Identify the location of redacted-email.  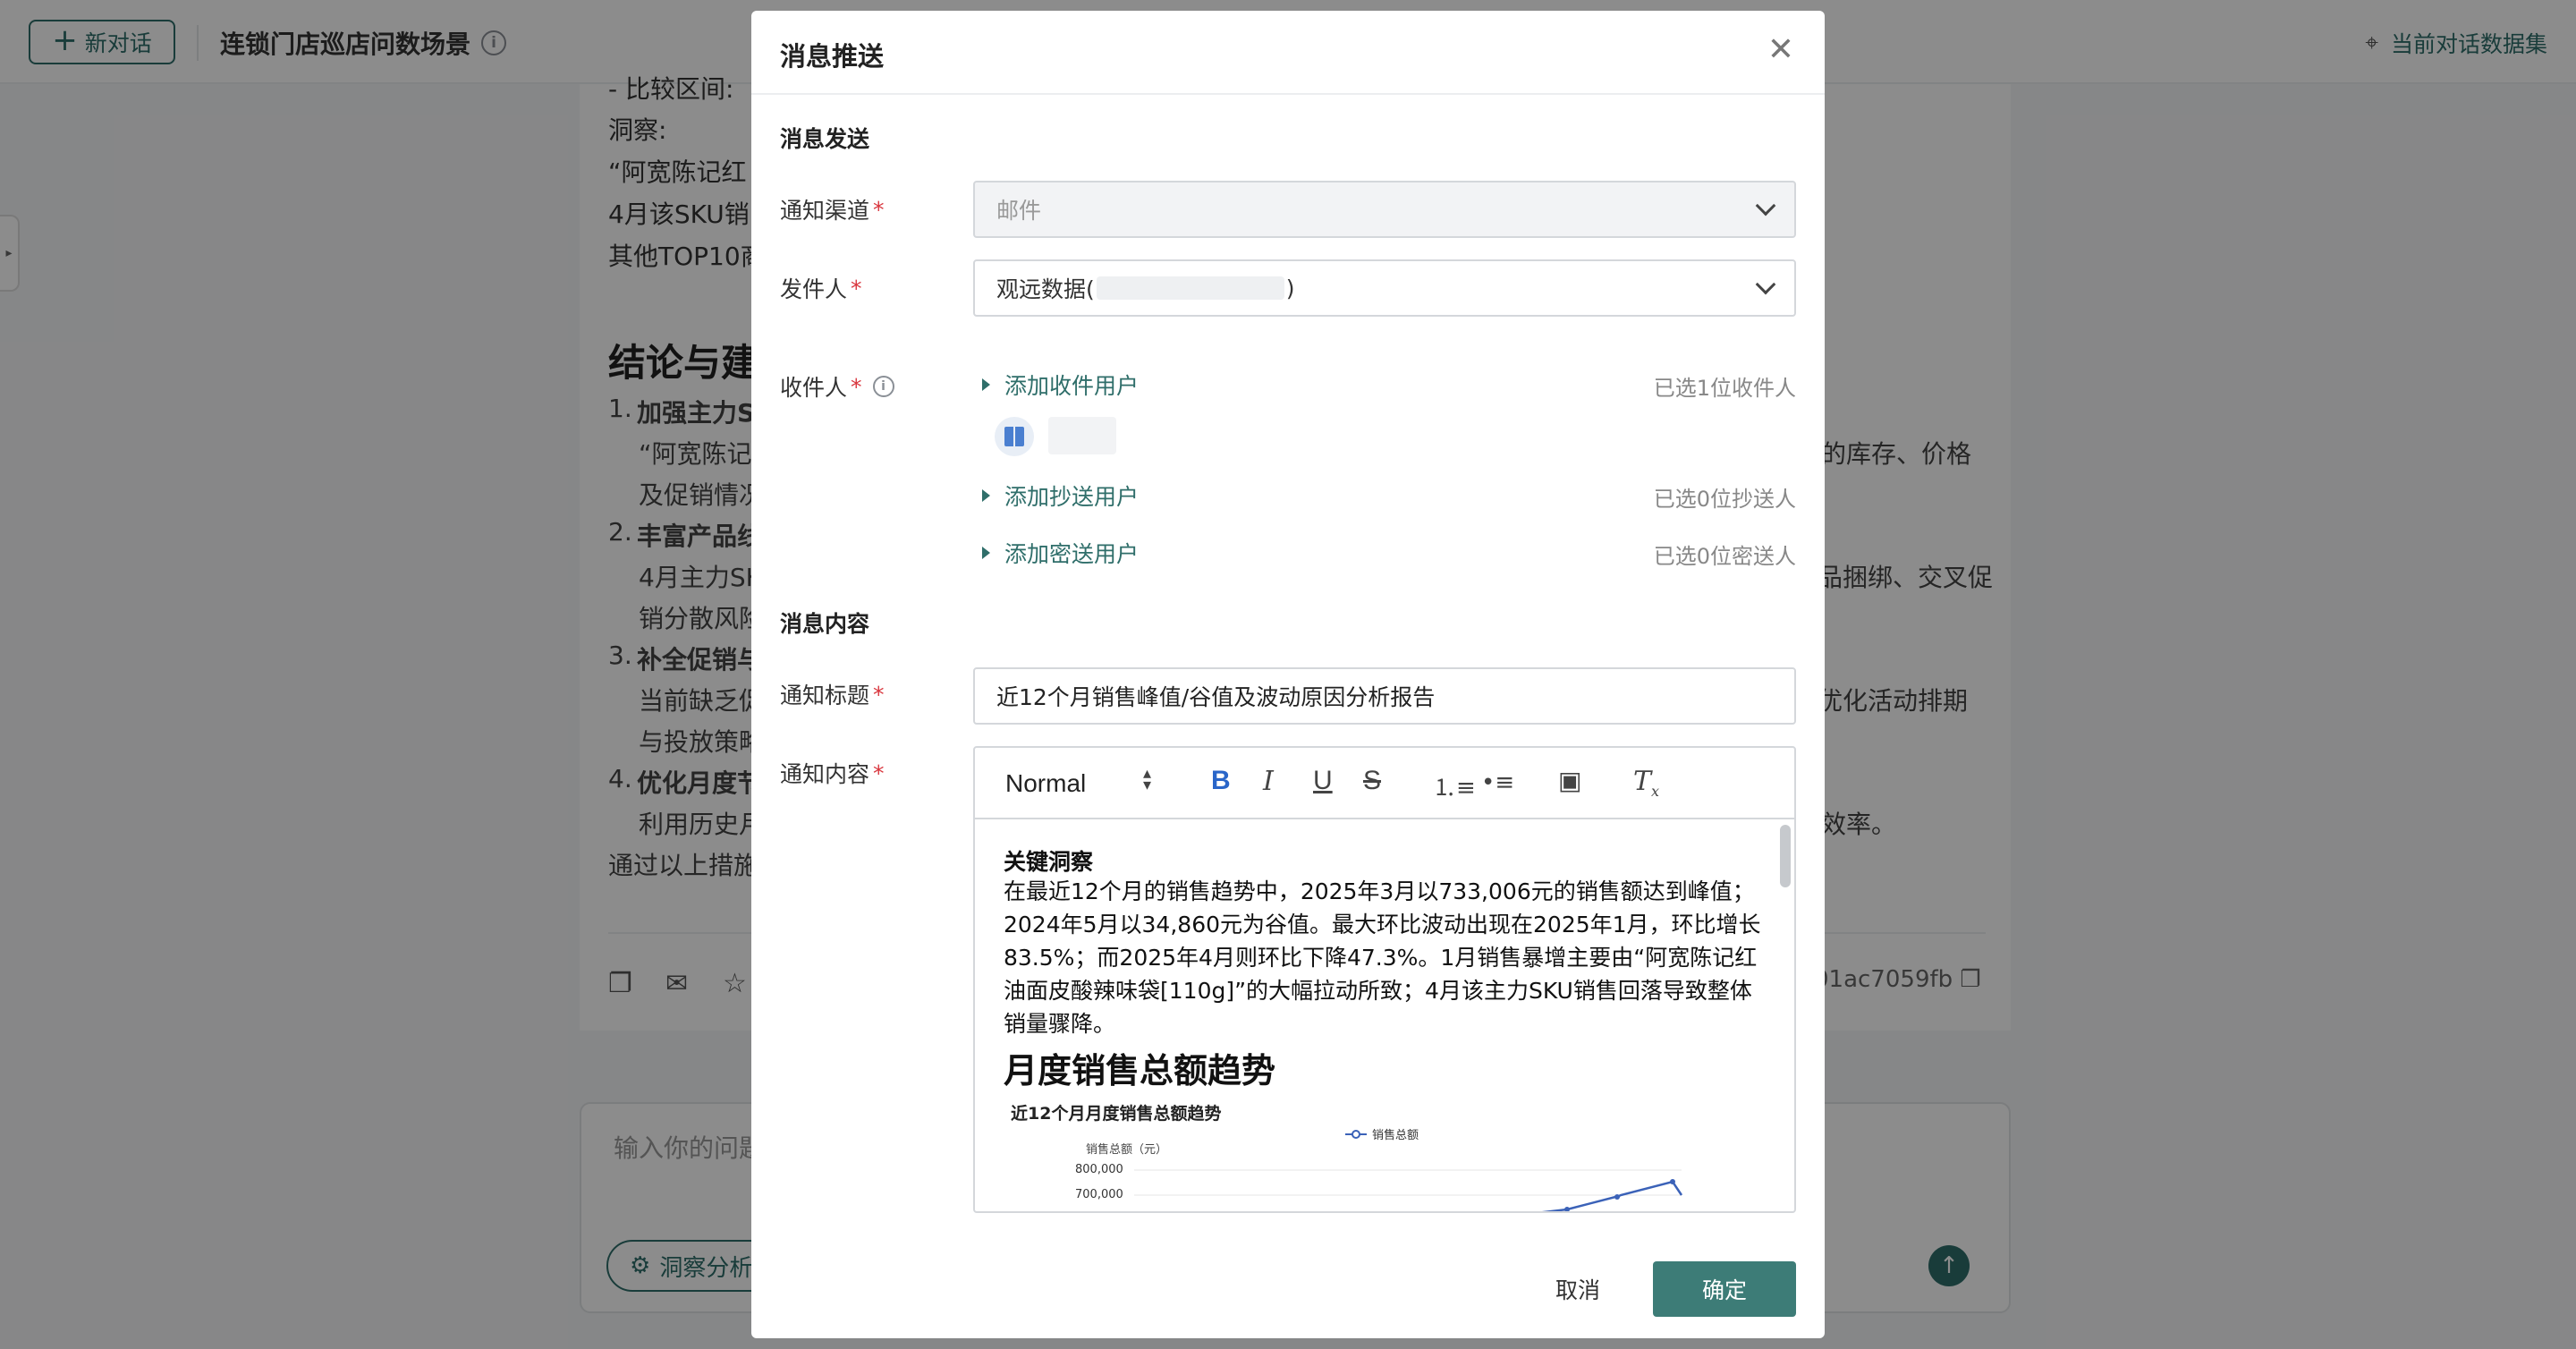
(1190, 288).